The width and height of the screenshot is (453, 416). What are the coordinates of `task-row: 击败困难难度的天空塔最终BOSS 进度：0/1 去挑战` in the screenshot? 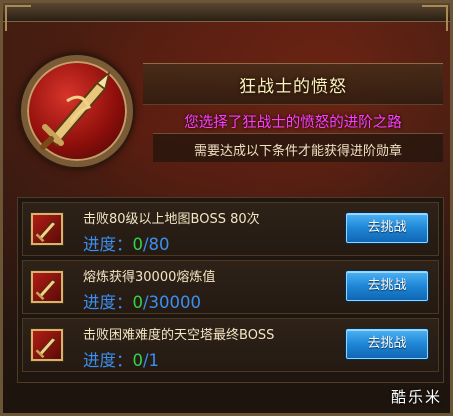 It's located at (230, 345).